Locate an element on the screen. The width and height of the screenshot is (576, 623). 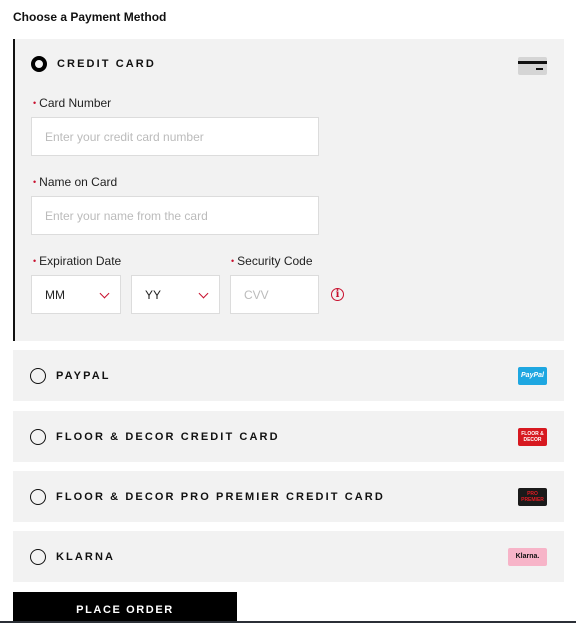
credit-card-radio-selected is located at coordinates (39, 64).